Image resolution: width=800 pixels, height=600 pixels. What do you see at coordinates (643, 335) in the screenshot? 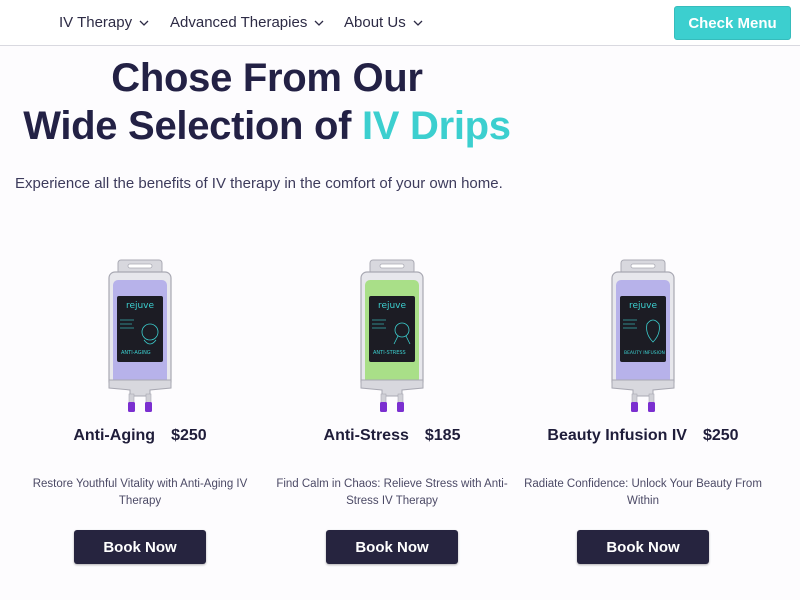
I see `iv-bag-image: rejuve BEAUTY INFUSION` at bounding box center [643, 335].